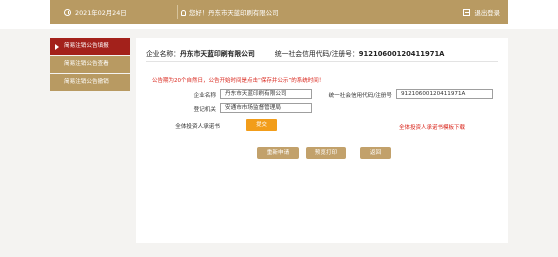  Describe the element at coordinates (467, 12) in the screenshot. I see `logout-icon` at that location.